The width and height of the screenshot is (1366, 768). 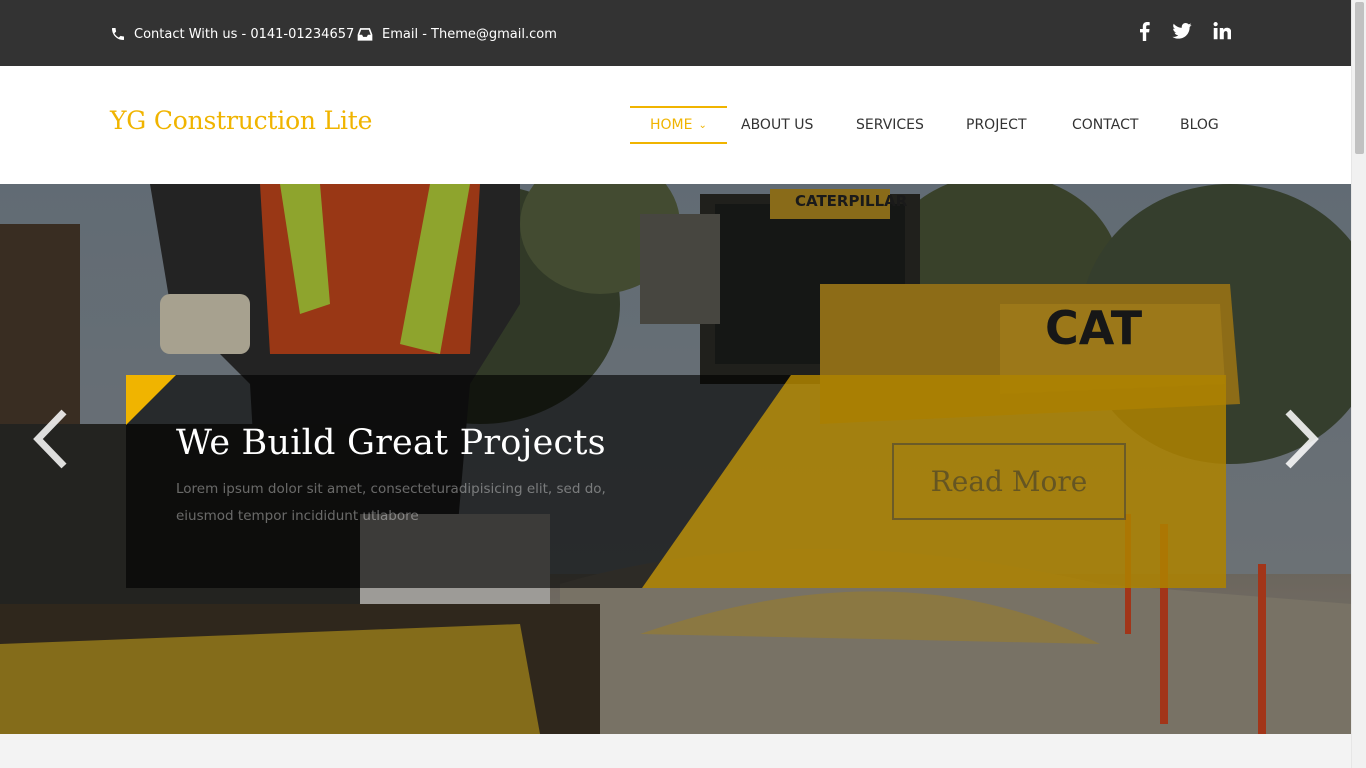 What do you see at coordinates (1182, 31) in the screenshot?
I see `twitter-icon` at bounding box center [1182, 31].